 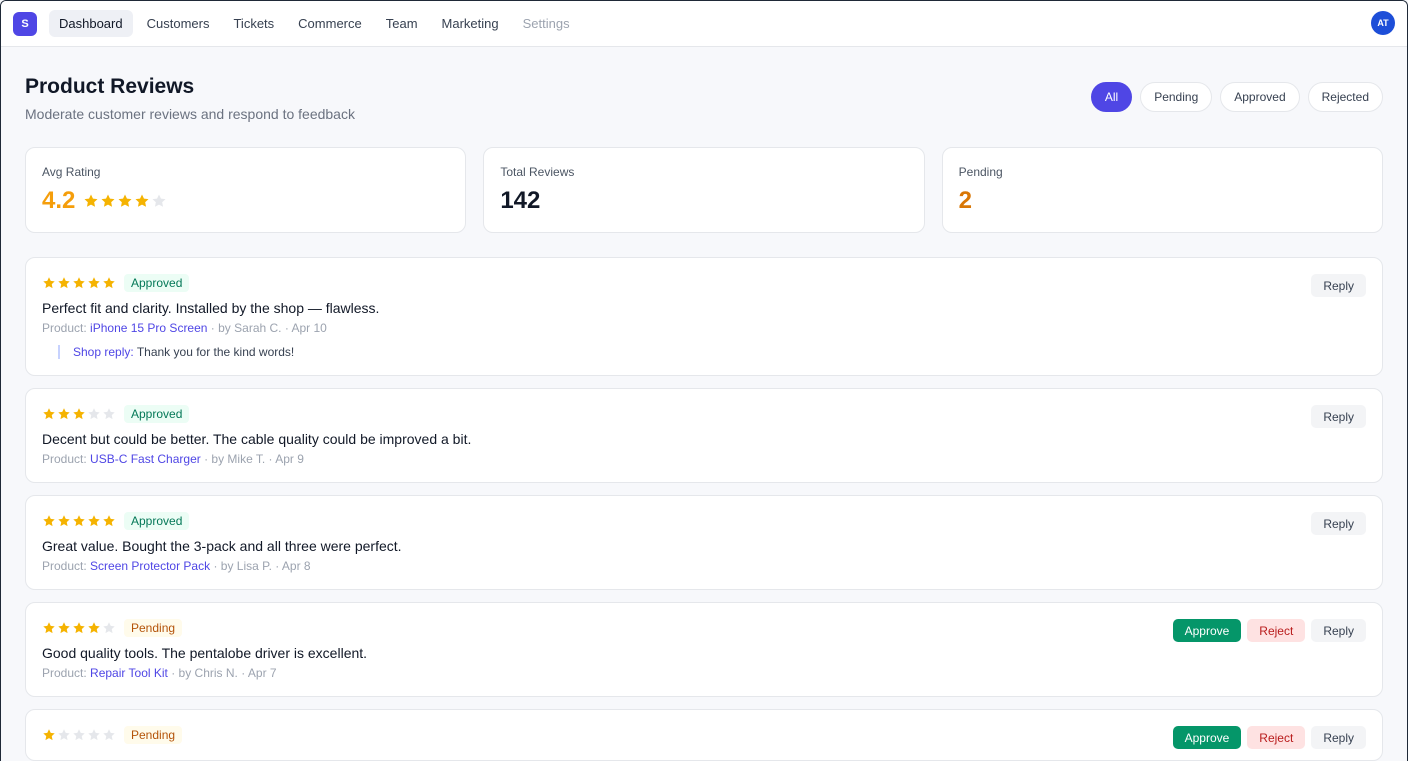 What do you see at coordinates (267, 328) in the screenshot?
I see `review-byline: · by Sarah C. · Apr 10` at bounding box center [267, 328].